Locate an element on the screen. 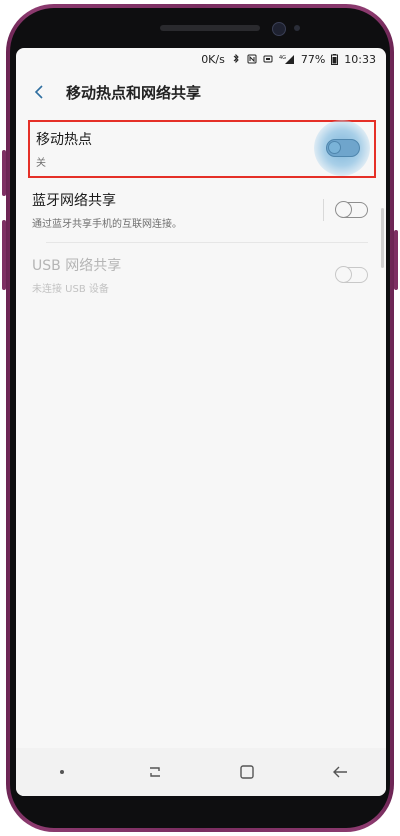 This screenshot has width=400, height=836. status-bar: 0K/s 4G 77% 10:33 is located at coordinates (201, 59).